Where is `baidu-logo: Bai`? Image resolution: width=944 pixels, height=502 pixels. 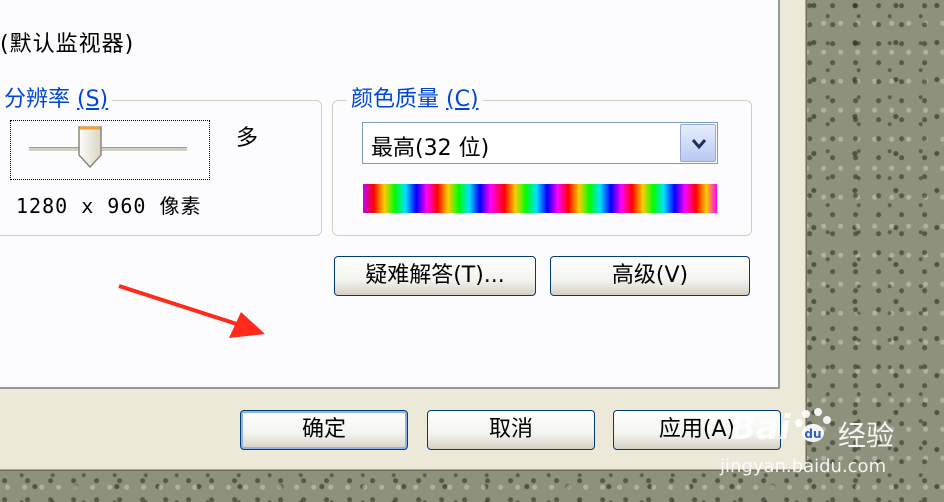
baidu-logo: Bai is located at coordinates (760, 428).